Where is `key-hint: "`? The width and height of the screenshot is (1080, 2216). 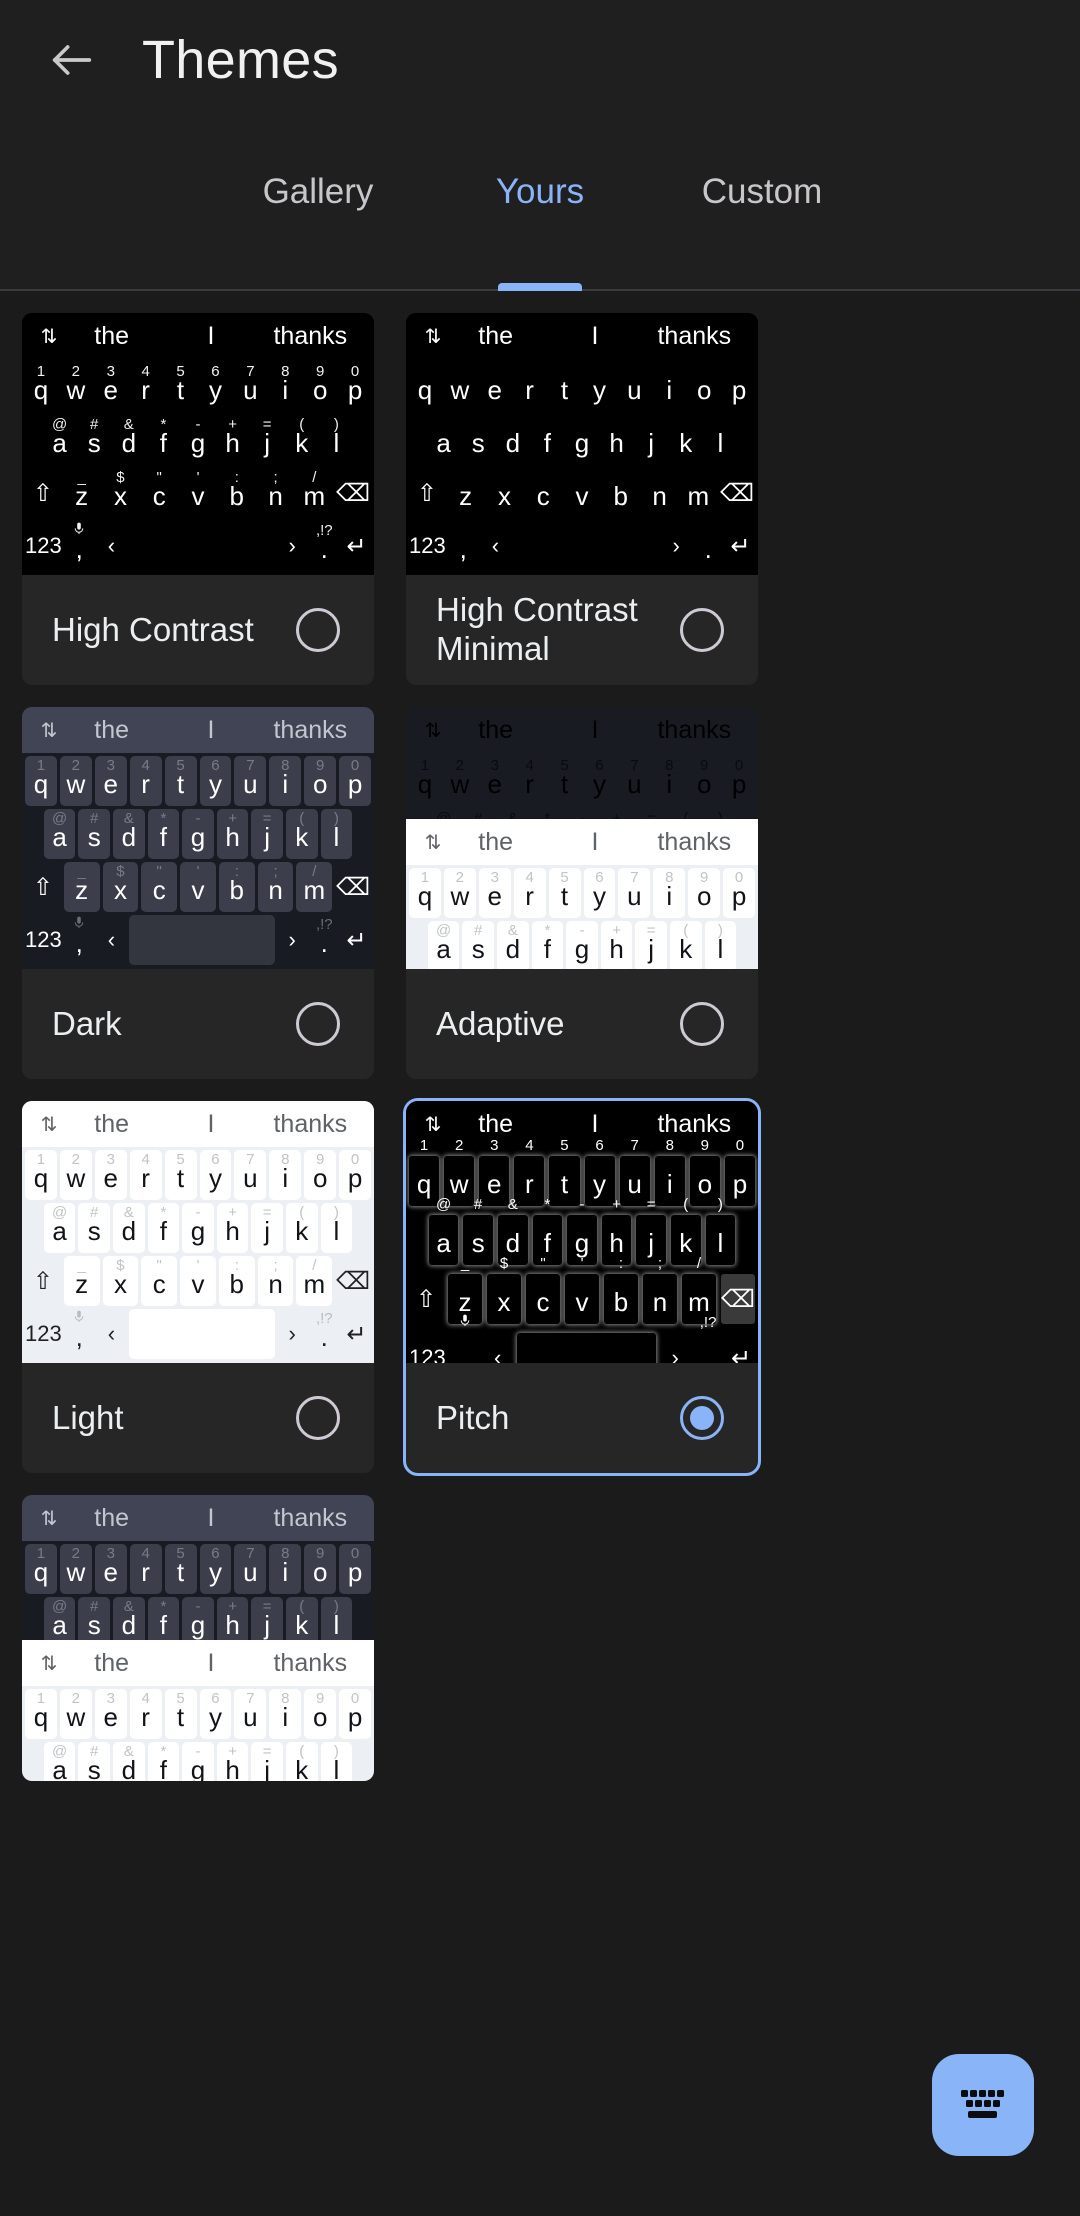 key-hint: " is located at coordinates (159, 871).